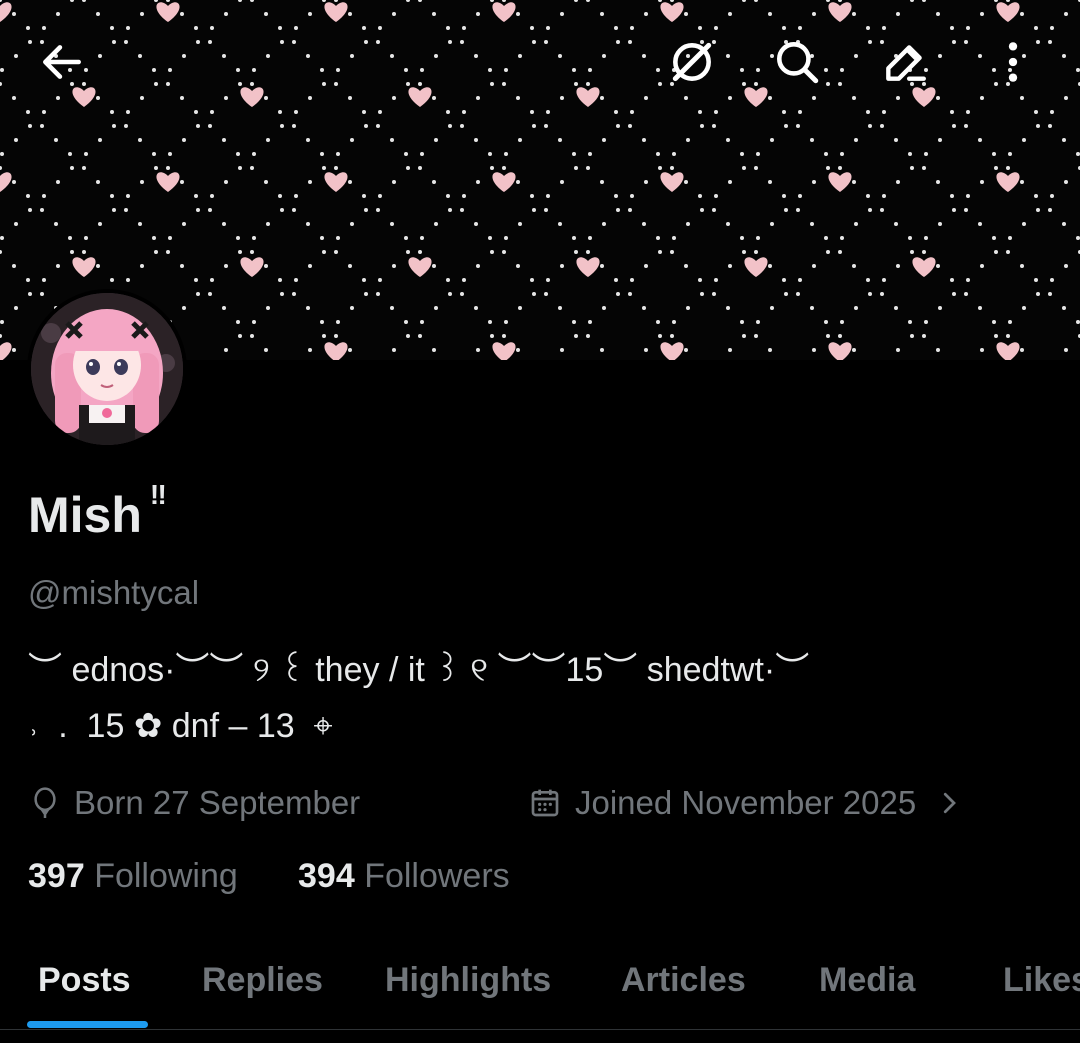 The image size is (1080, 1043). What do you see at coordinates (45, 802) in the screenshot?
I see `balloon-icon` at bounding box center [45, 802].